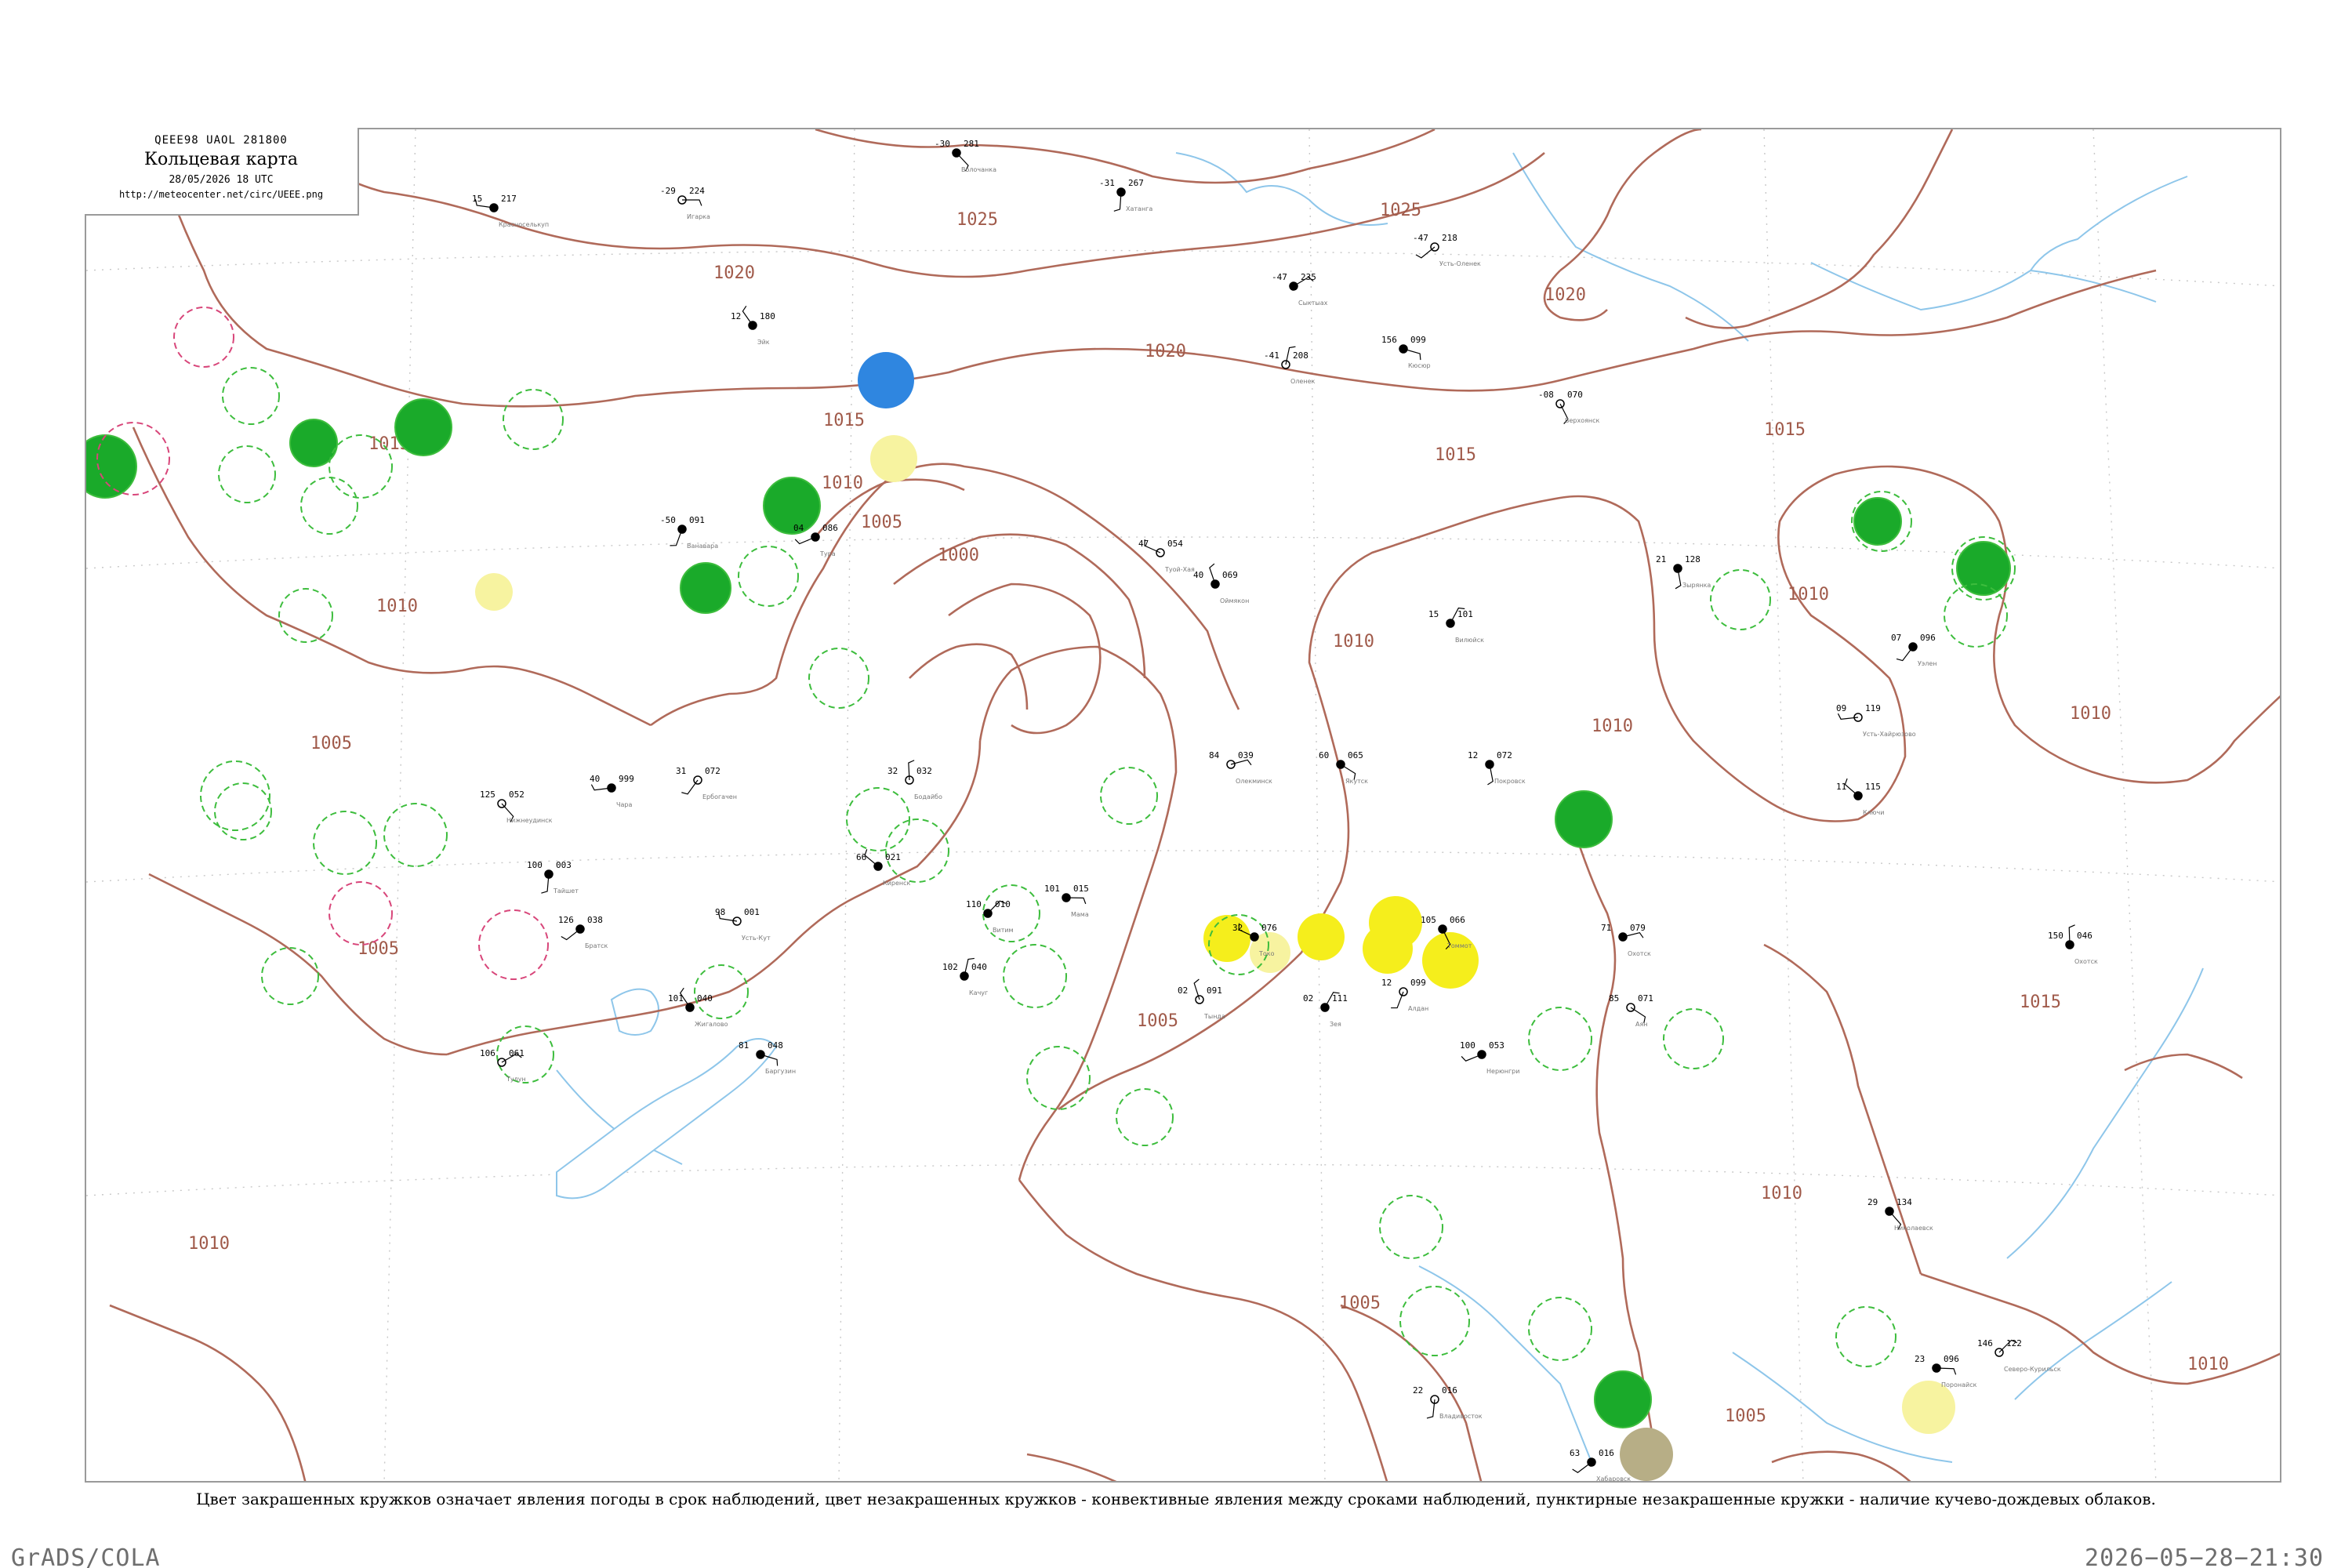 The height and width of the screenshot is (1568, 2352). What do you see at coordinates (711, 1024) in the screenshot?
I see `station-name: Жигалово` at bounding box center [711, 1024].